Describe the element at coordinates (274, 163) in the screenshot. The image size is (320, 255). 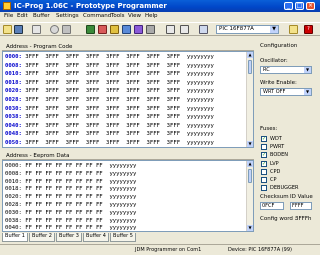
I see `fuse-label: LVP` at that location.